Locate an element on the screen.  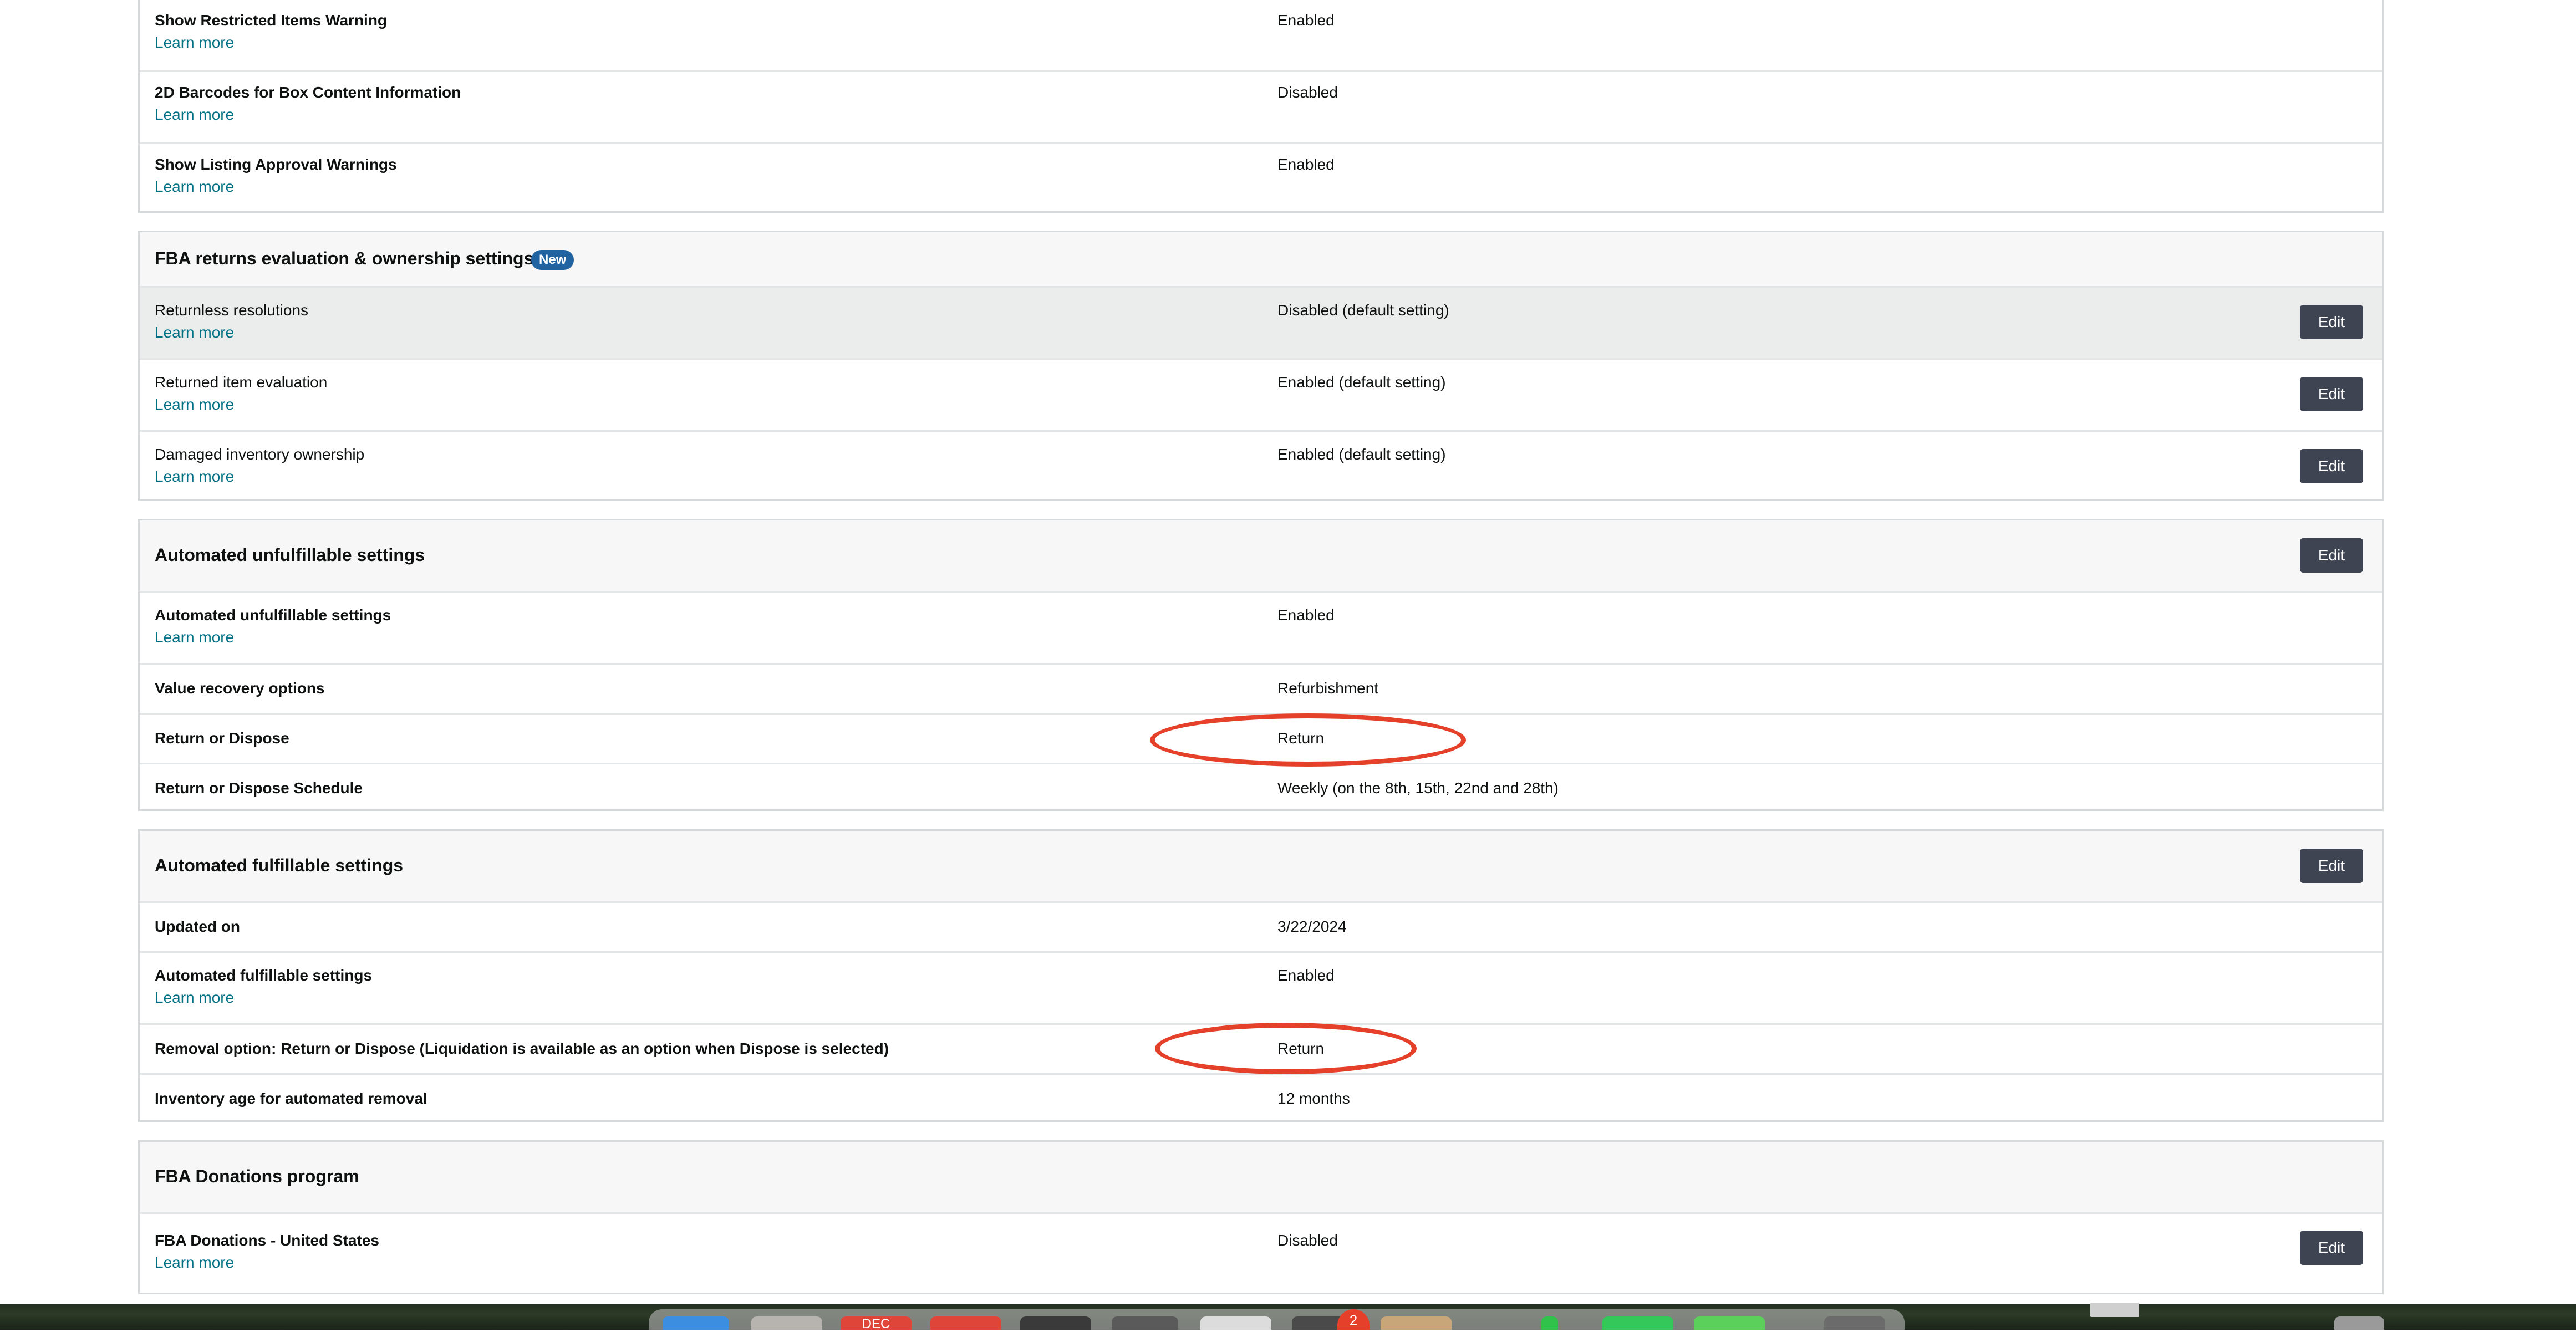
section-header: Automated fulfillable settings Edit is located at coordinates (1261, 866).